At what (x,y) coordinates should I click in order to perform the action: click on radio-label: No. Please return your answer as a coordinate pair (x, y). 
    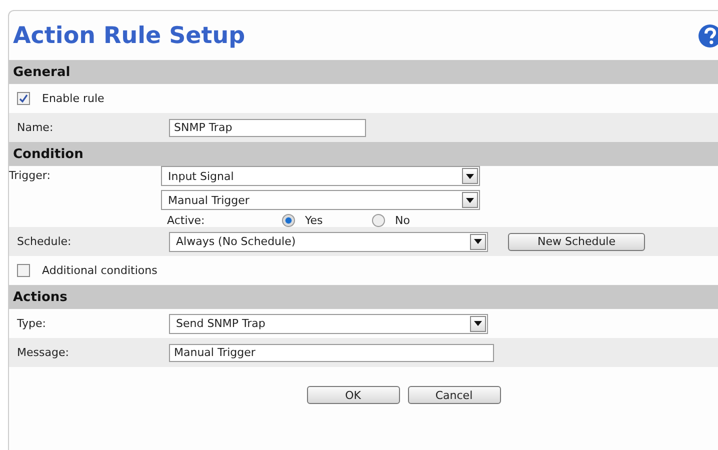
    Looking at the image, I should click on (402, 220).